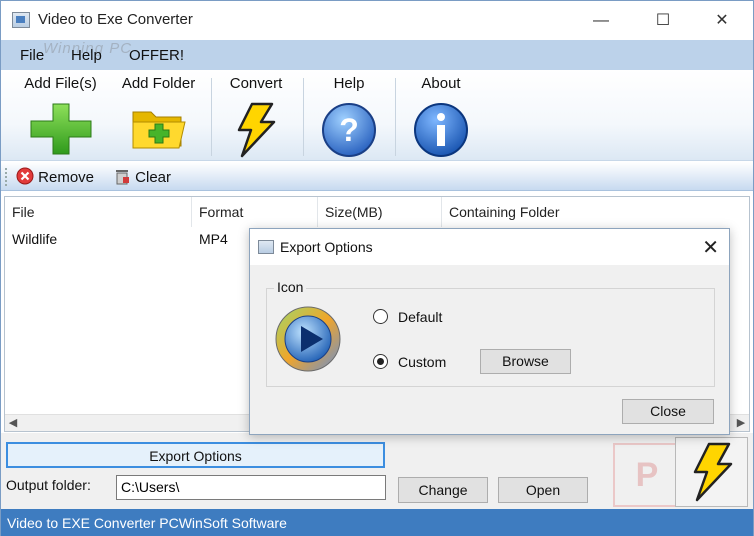  What do you see at coordinates (122, 177) in the screenshot?
I see `trash-icon` at bounding box center [122, 177].